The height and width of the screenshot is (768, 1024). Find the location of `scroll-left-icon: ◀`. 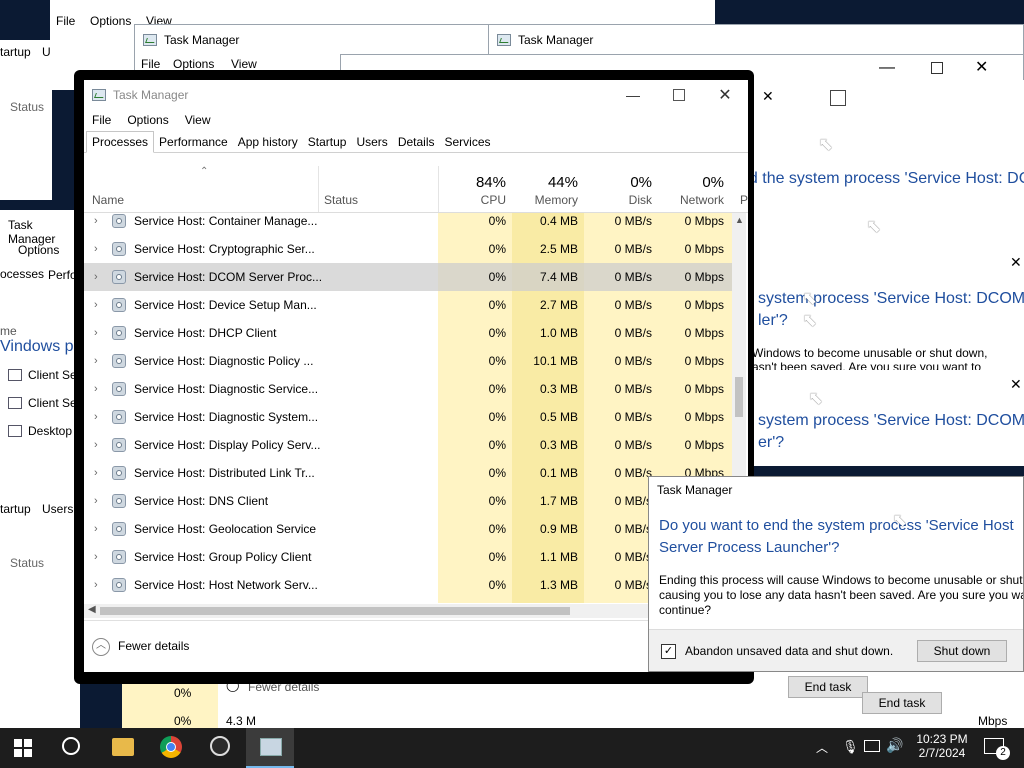

scroll-left-icon: ◀ is located at coordinates (92, 609).